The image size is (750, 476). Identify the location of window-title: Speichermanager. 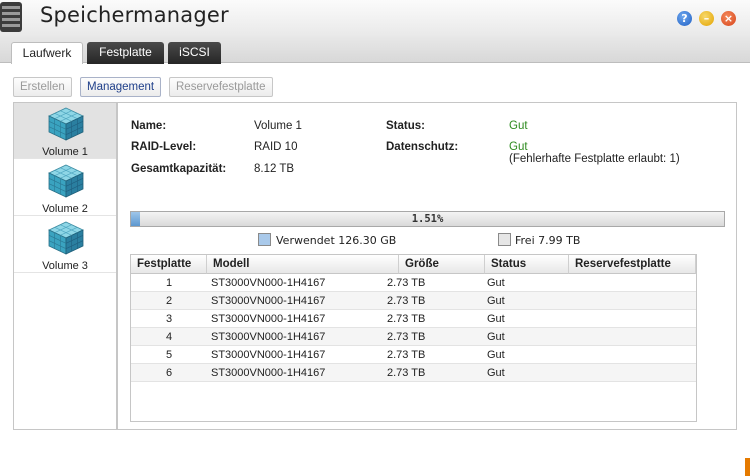
(134, 15).